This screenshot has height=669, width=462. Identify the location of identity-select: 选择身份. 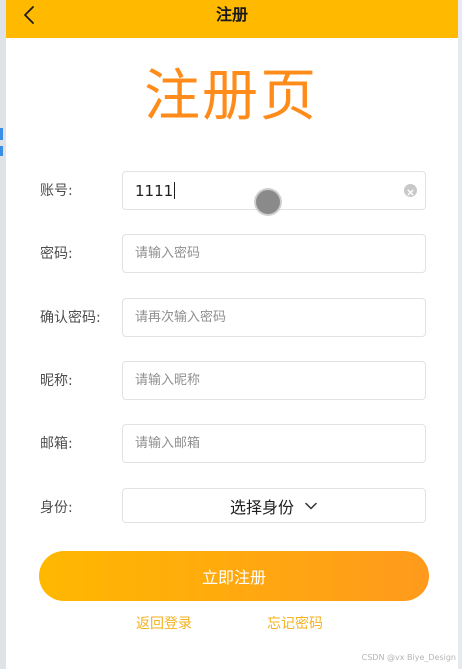
(274, 505).